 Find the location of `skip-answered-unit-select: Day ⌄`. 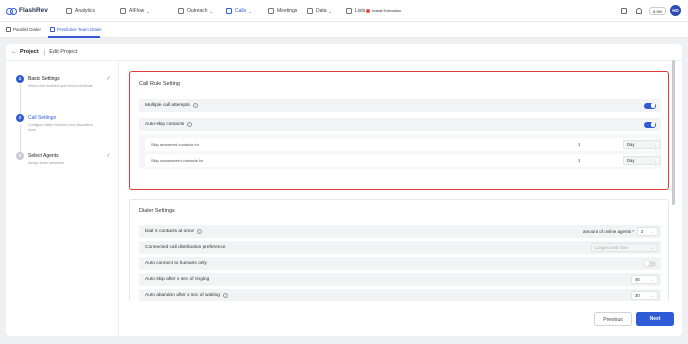

skip-answered-unit-select: Day ⌄ is located at coordinates (642, 144).